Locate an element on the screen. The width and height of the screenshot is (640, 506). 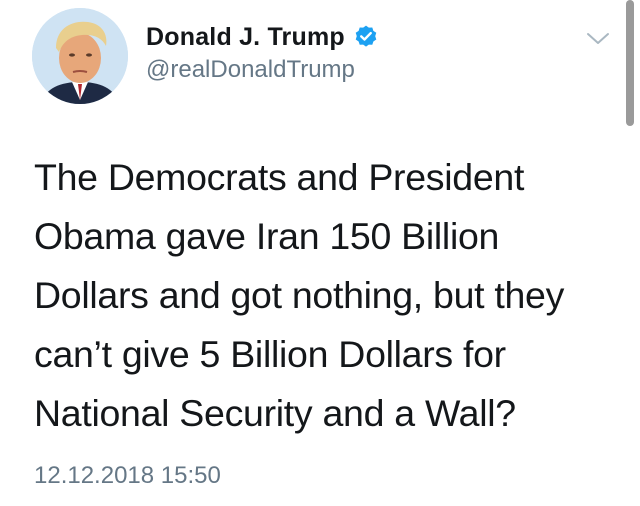
author-name-row: Donald J. Trump is located at coordinates (262, 37).